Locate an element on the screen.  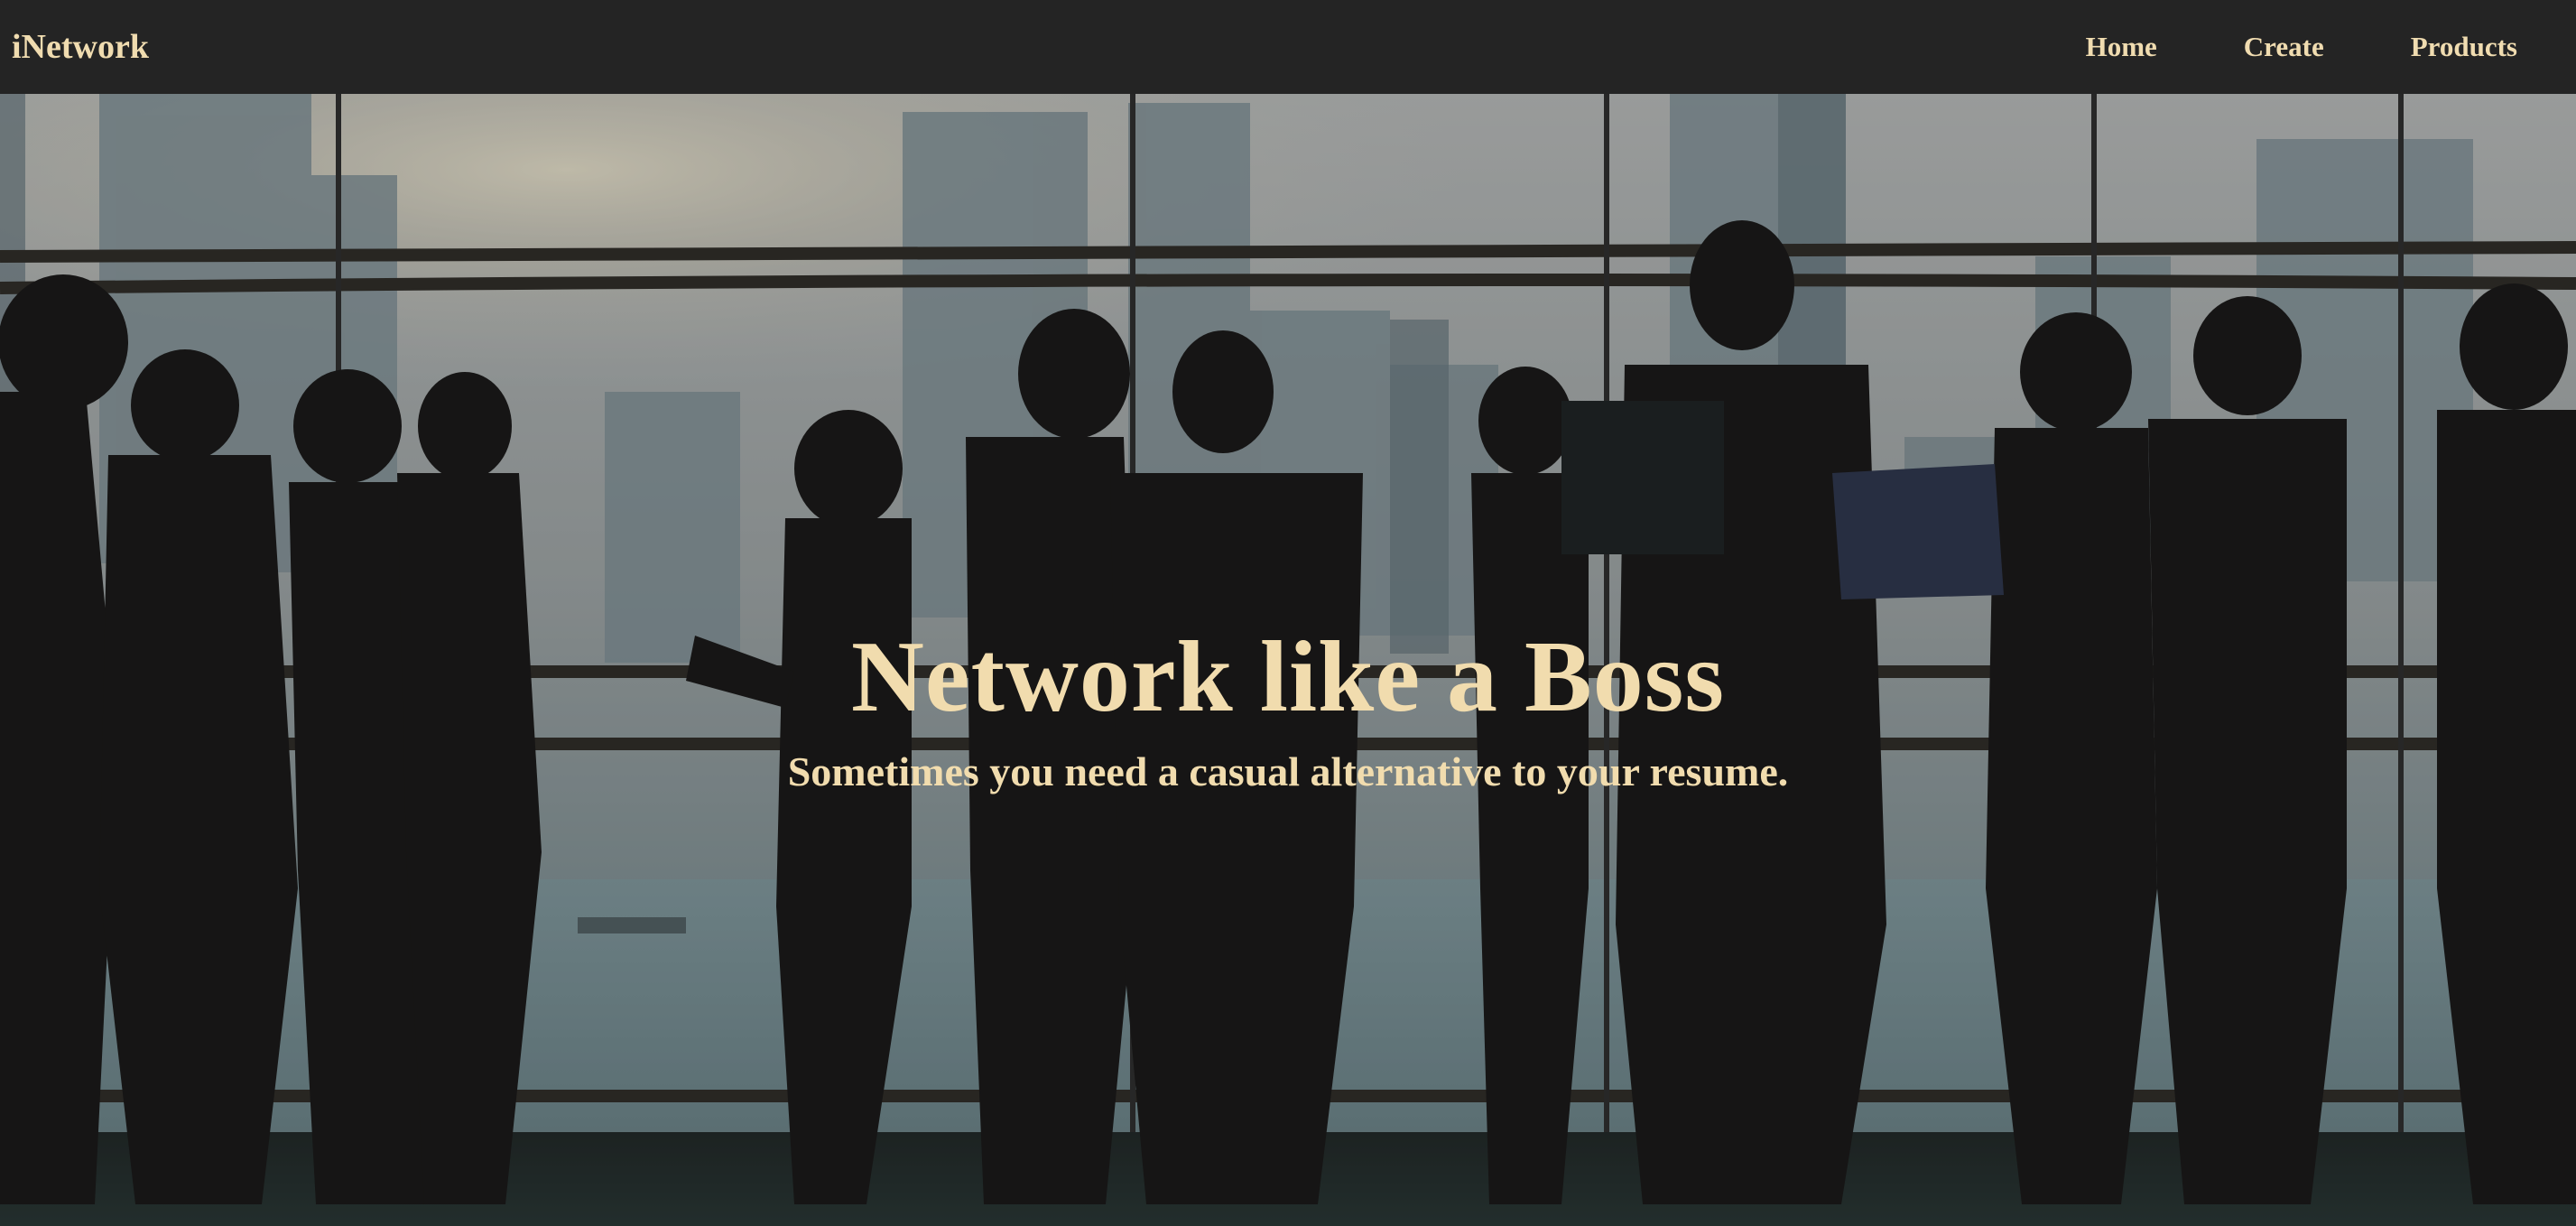
brand-logo-link: iNetwork is located at coordinates (80, 47).